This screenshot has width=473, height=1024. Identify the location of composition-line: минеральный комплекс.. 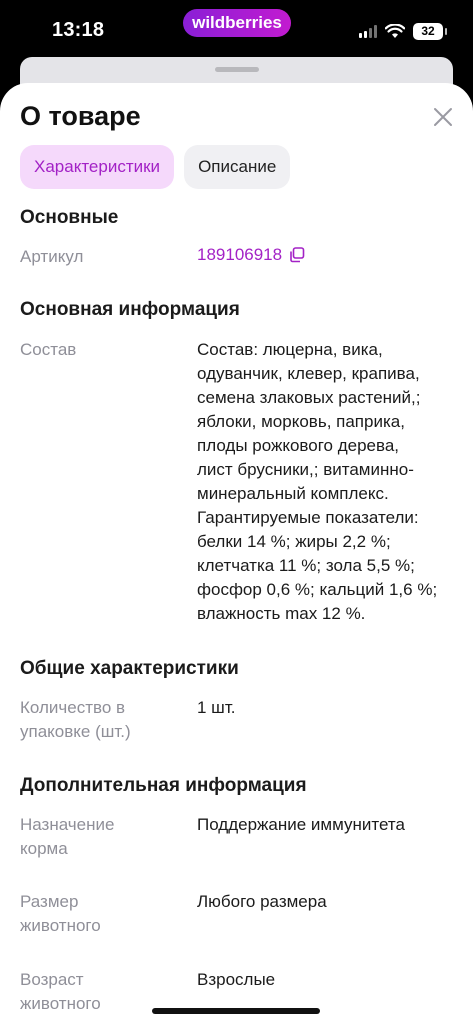
(293, 493).